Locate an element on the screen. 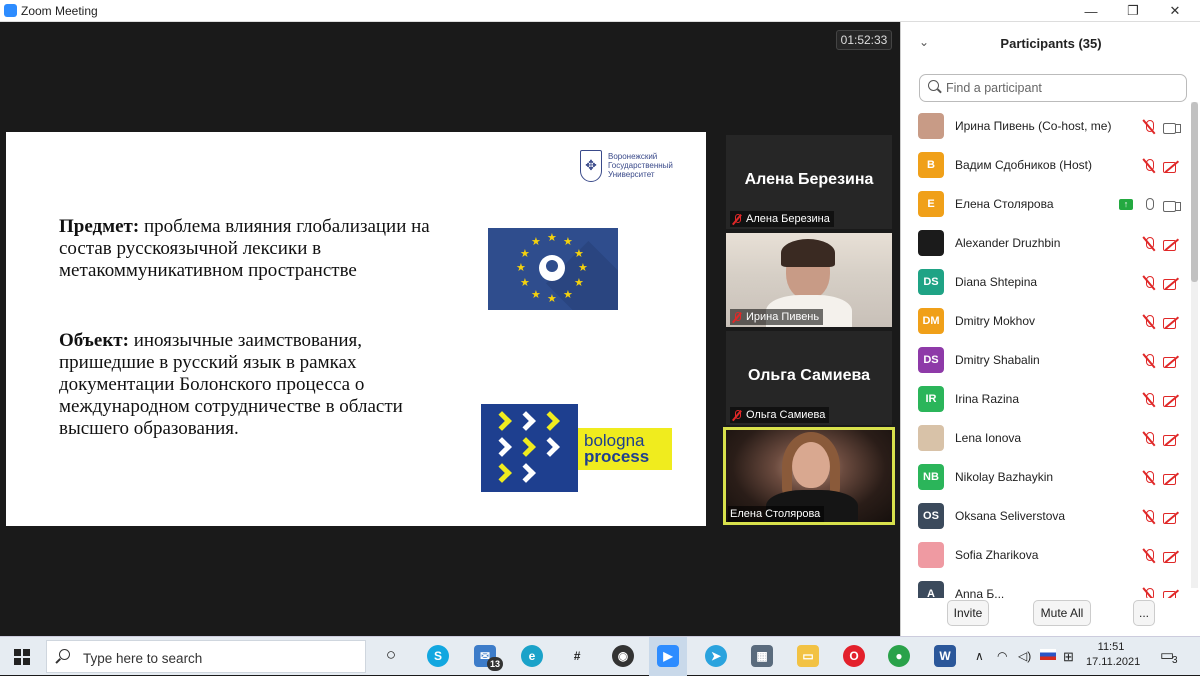 This screenshot has width=1200, height=676. title-bar: Zoom Meeting — ❐ ✕ is located at coordinates (600, 11).